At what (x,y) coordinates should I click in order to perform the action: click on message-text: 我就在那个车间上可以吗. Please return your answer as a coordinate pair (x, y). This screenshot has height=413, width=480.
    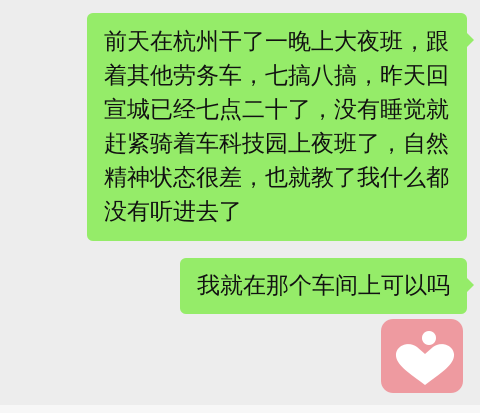
    Looking at the image, I should click on (323, 286).